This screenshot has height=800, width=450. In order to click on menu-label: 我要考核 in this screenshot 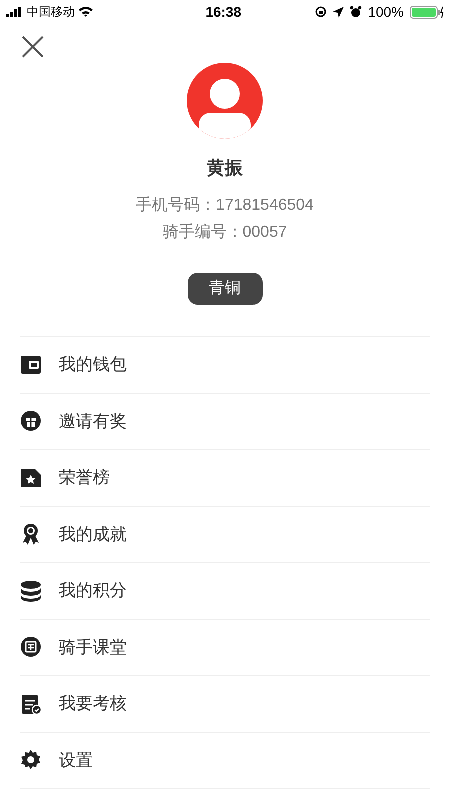, I will do `click(93, 704)`.